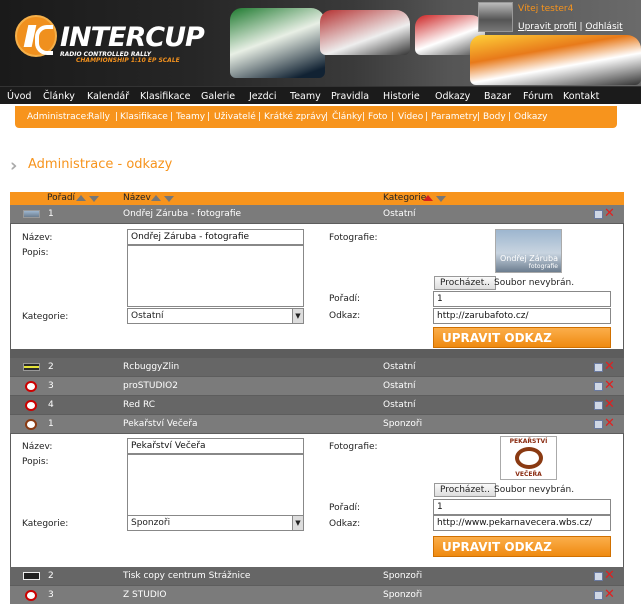  What do you see at coordinates (147, 316) in the screenshot?
I see `category-selected: Ostatní` at bounding box center [147, 316].